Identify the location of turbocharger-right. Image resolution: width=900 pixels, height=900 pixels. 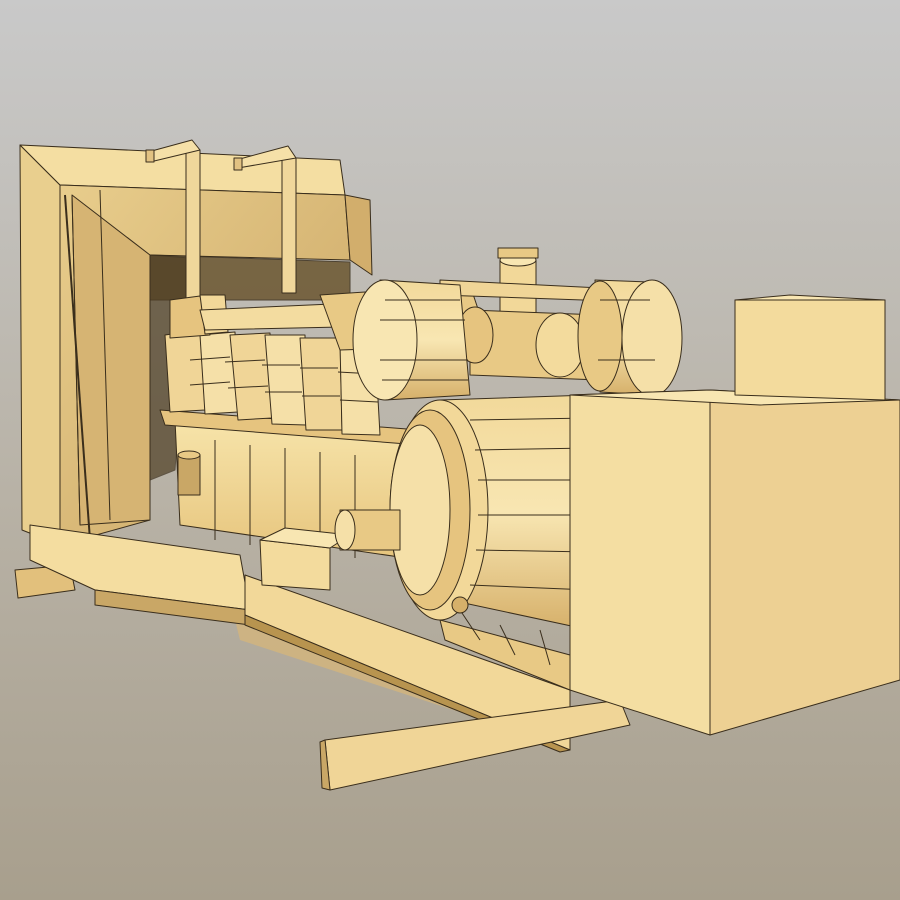
(630, 338).